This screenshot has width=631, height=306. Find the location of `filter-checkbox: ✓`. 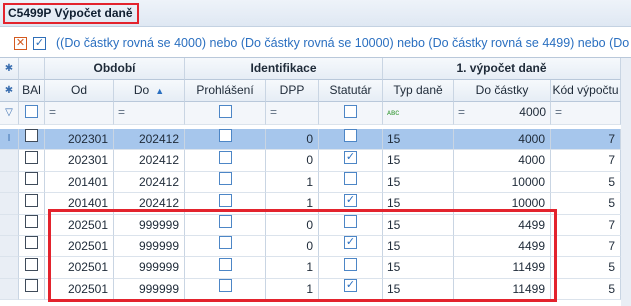

filter-checkbox: ✓ is located at coordinates (39, 43).